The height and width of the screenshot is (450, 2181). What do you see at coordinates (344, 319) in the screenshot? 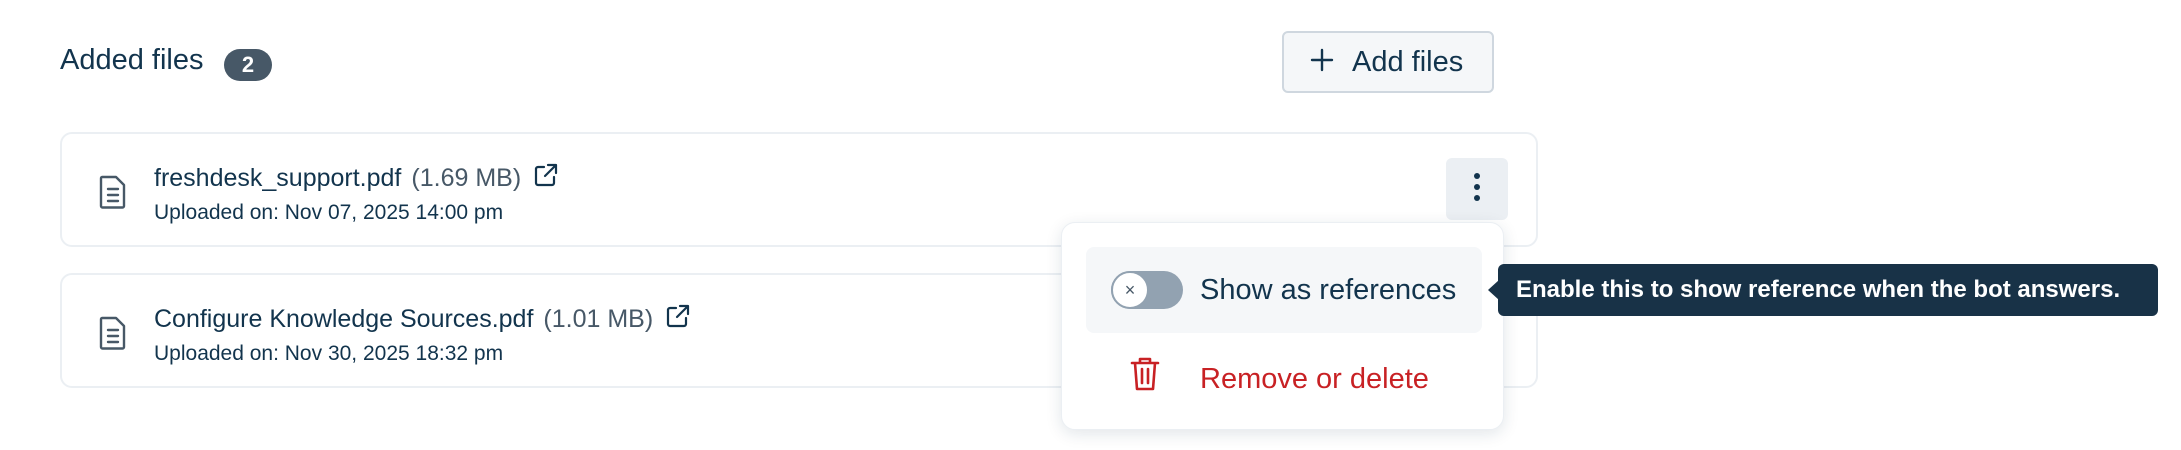
I see `file-name: Configure Knowledge Sources.pdf` at bounding box center [344, 319].